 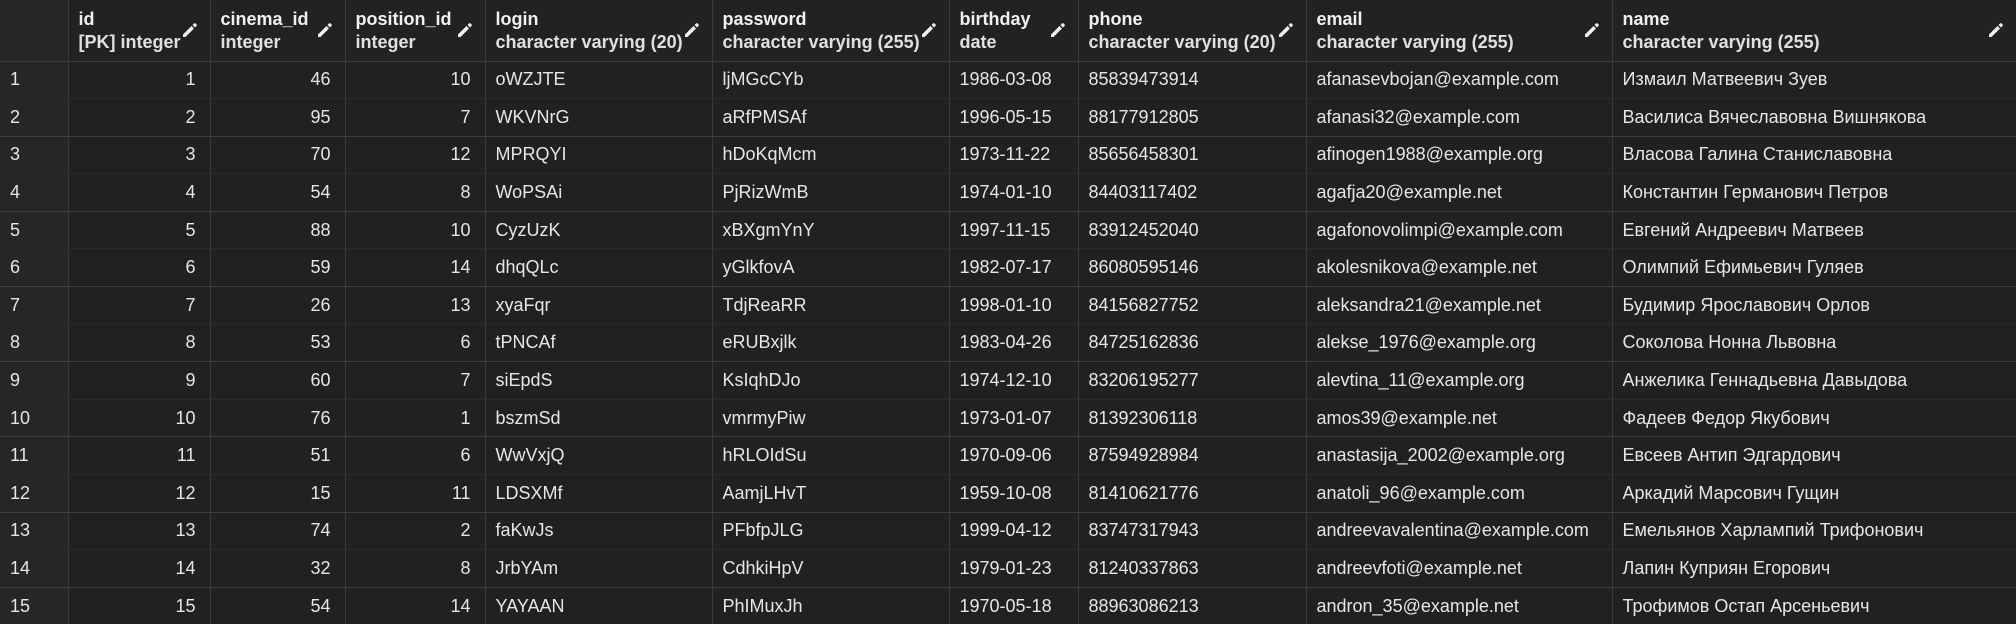 I want to click on cell-name: Фадеев Федор Якубович, so click(x=1814, y=418).